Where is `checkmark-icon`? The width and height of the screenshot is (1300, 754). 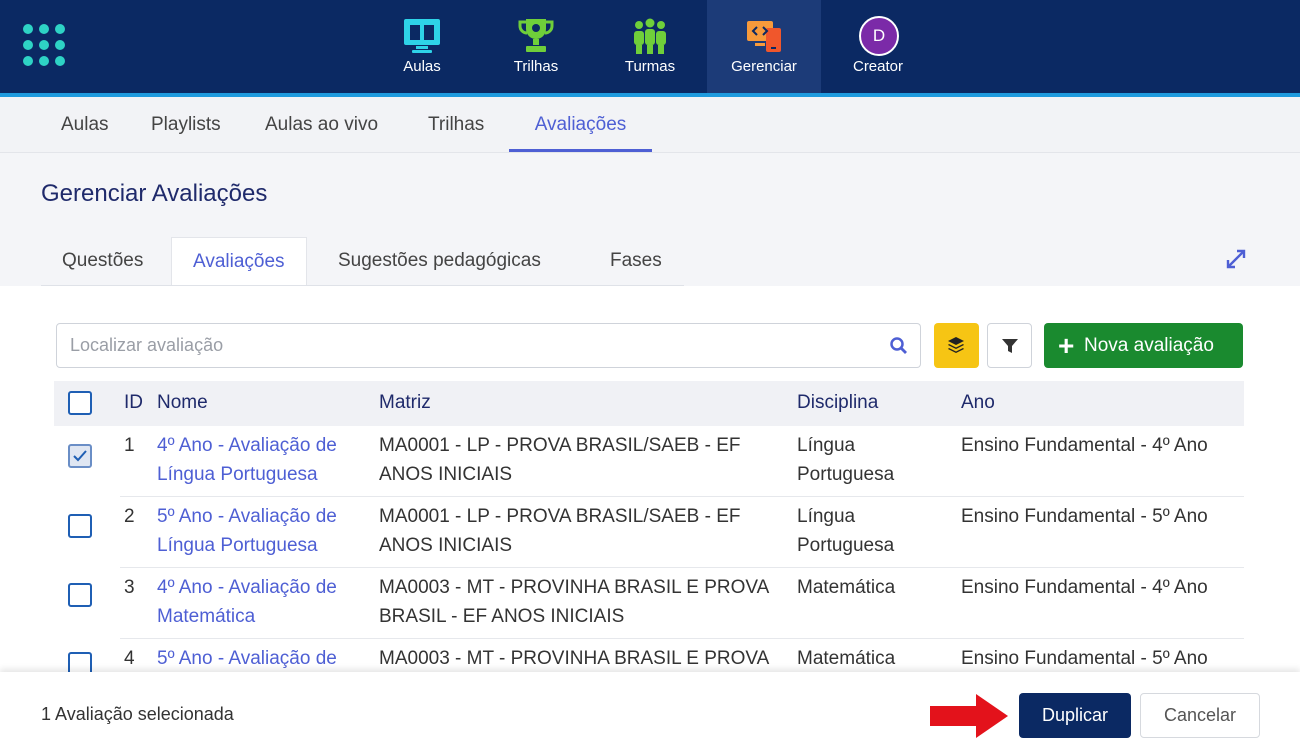
checkmark-icon is located at coordinates (80, 456).